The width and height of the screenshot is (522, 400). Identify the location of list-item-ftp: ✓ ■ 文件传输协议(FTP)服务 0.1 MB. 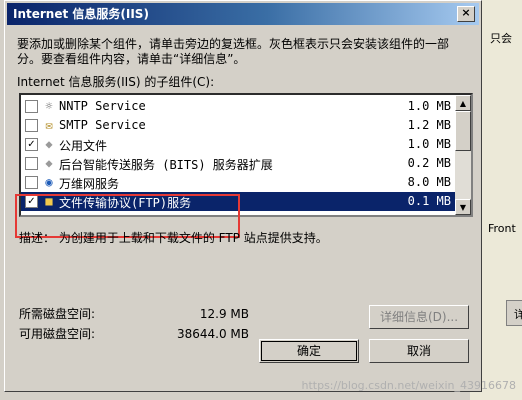
(239, 201).